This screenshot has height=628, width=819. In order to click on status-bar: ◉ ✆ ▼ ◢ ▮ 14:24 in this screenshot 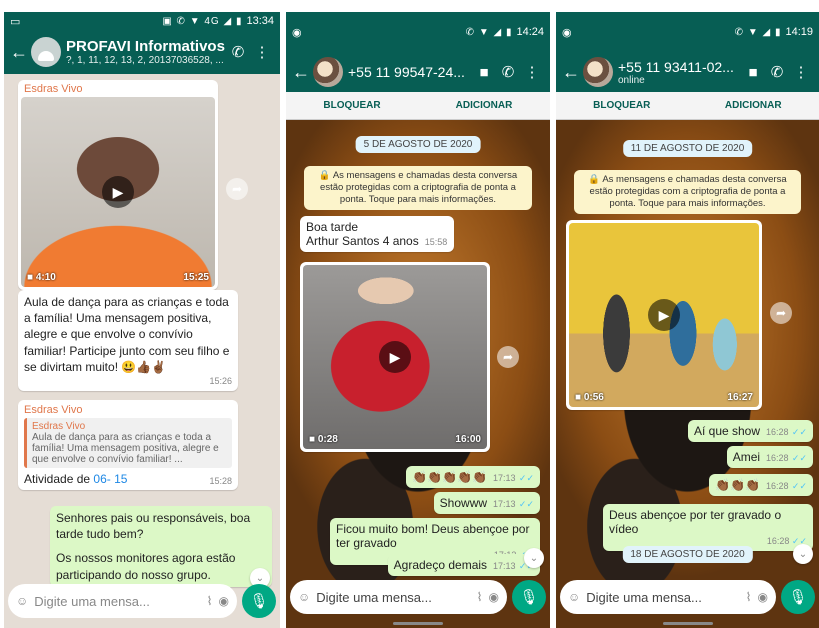, I will do `click(418, 32)`.